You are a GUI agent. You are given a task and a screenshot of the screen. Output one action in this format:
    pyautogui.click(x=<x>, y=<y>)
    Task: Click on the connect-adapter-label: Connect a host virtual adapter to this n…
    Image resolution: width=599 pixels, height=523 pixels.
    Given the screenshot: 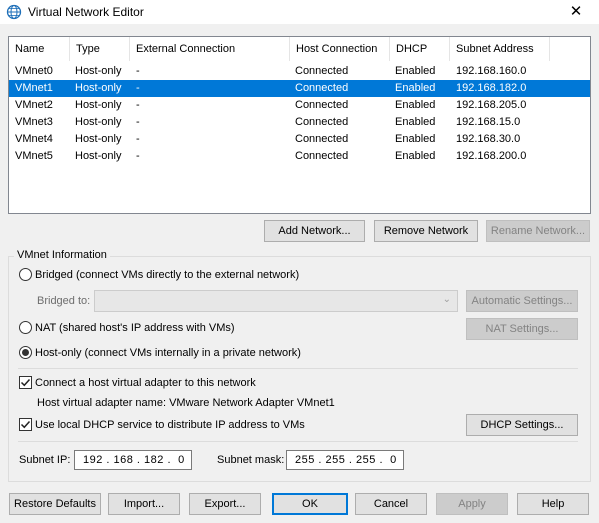 What is the action you would take?
    pyautogui.click(x=145, y=383)
    